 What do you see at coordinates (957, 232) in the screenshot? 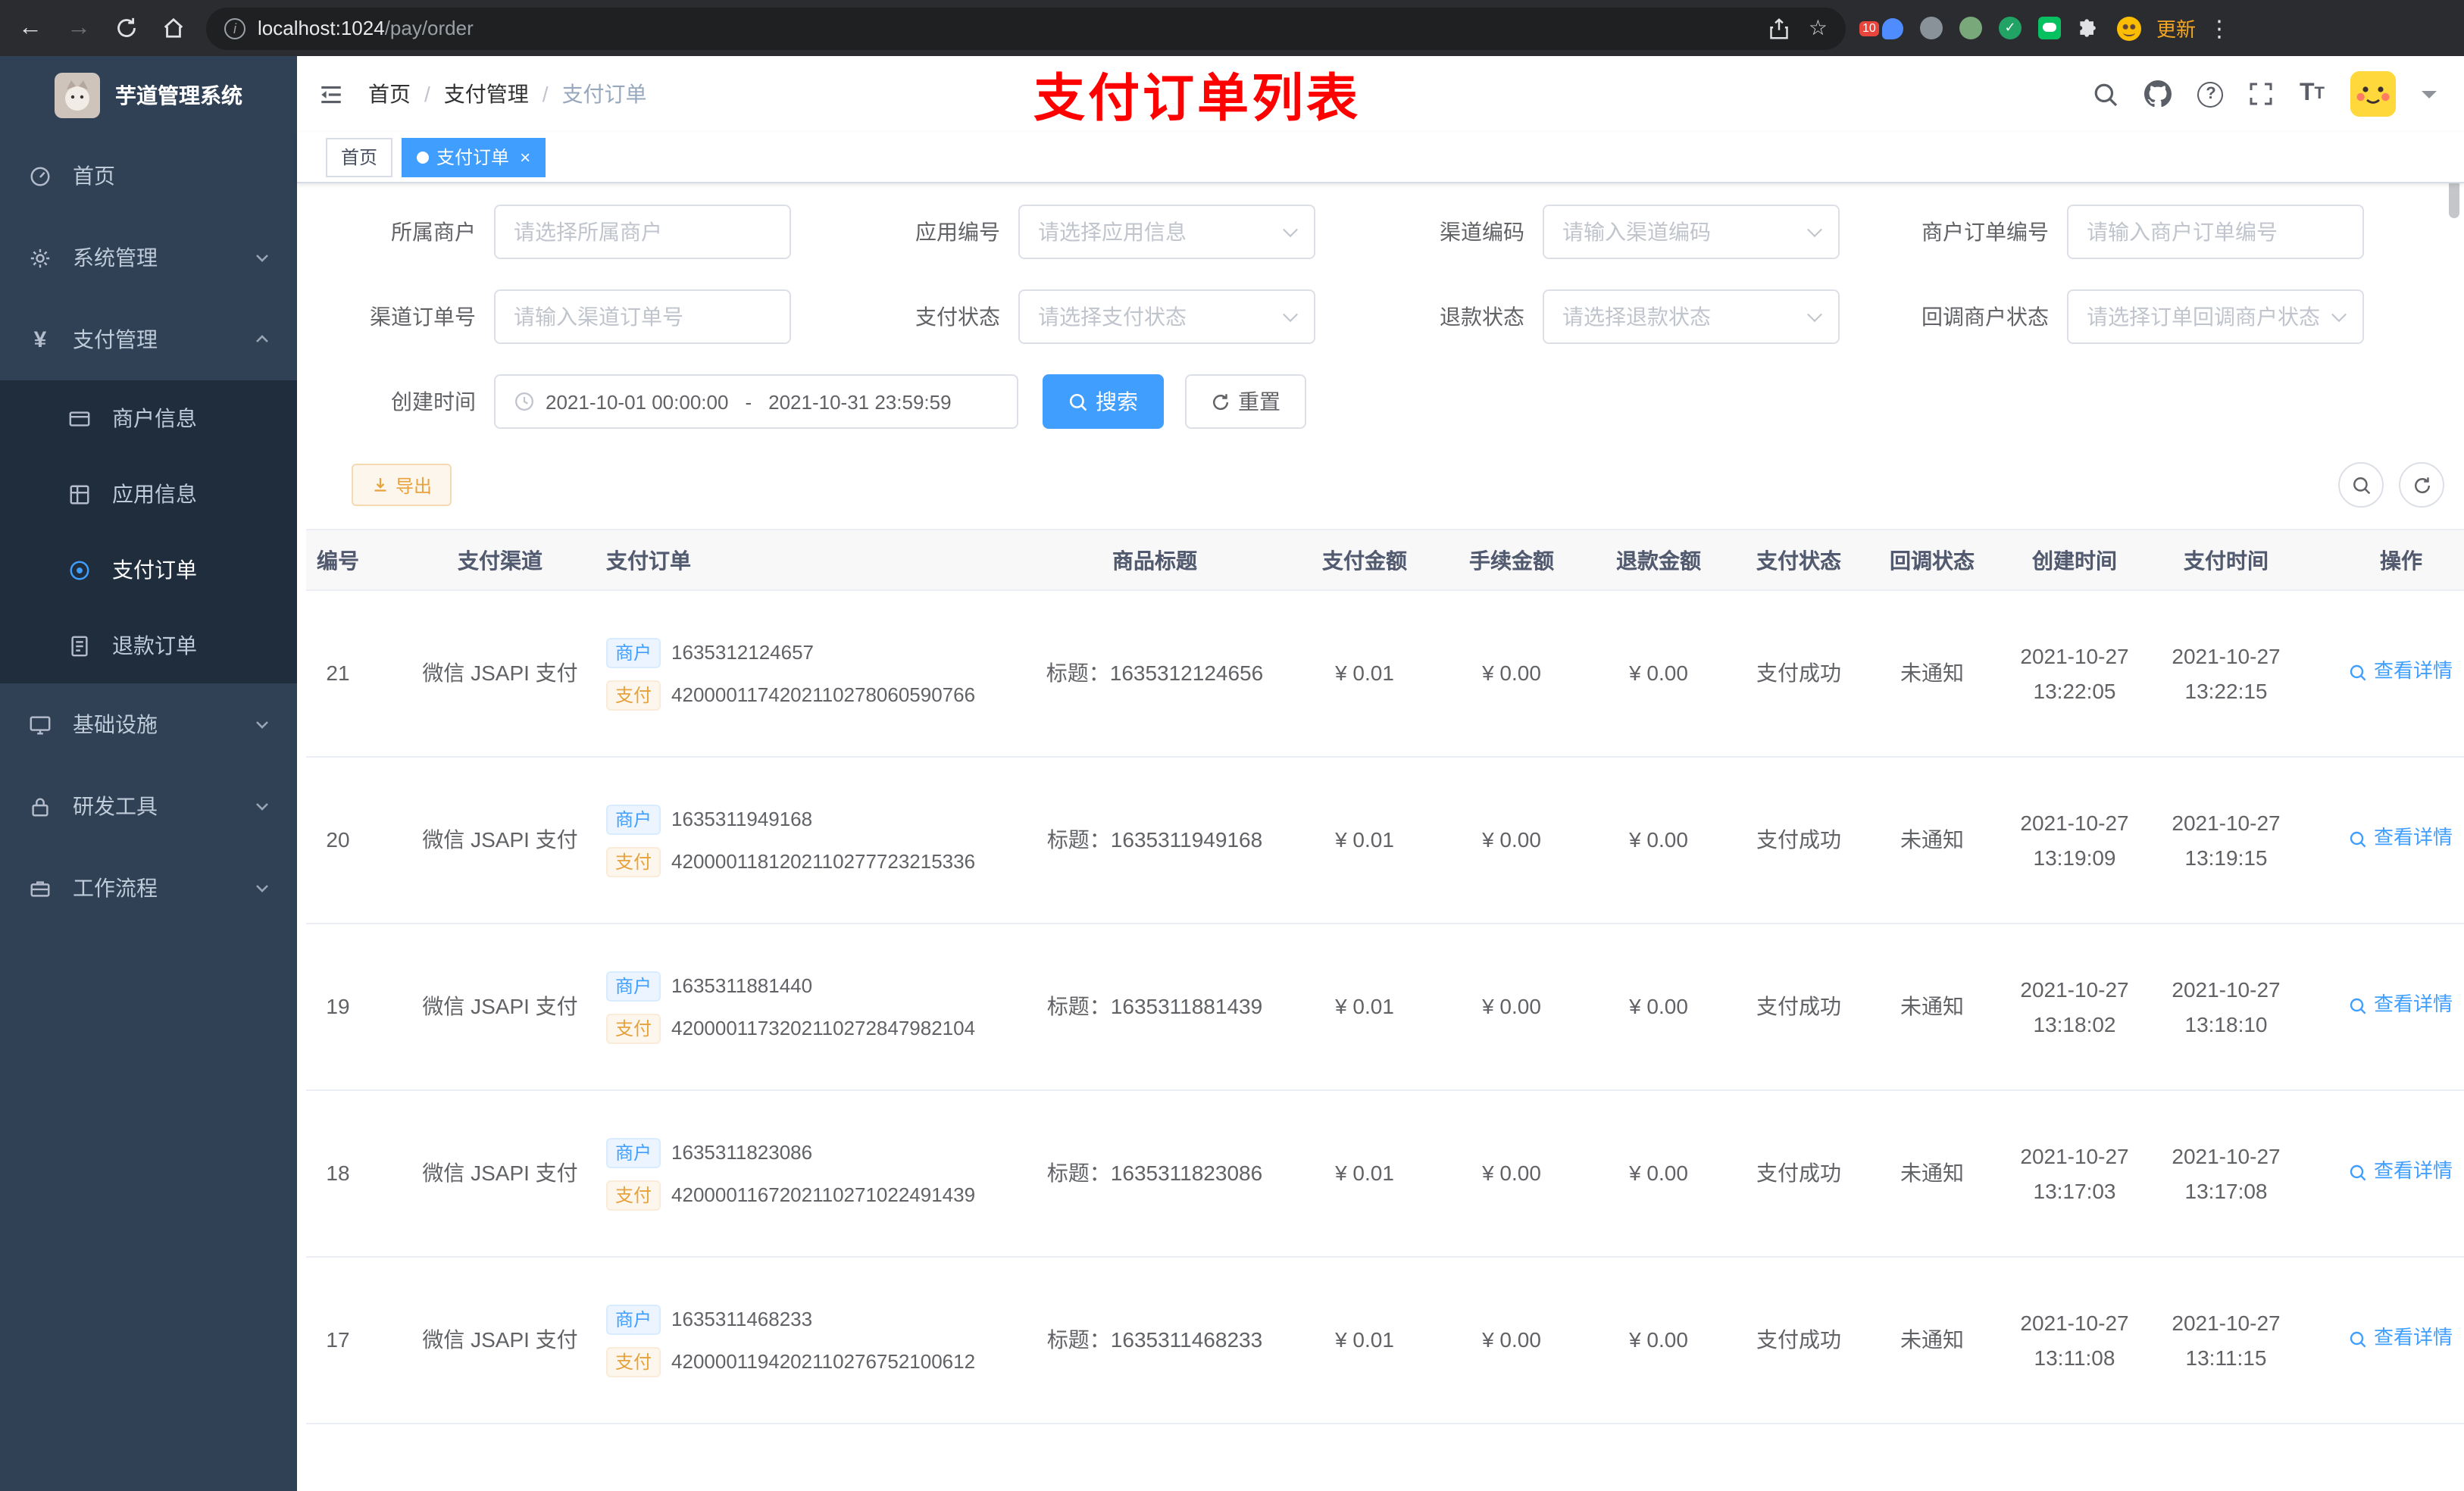
I see `app-filter-label: 应用编号` at bounding box center [957, 232].